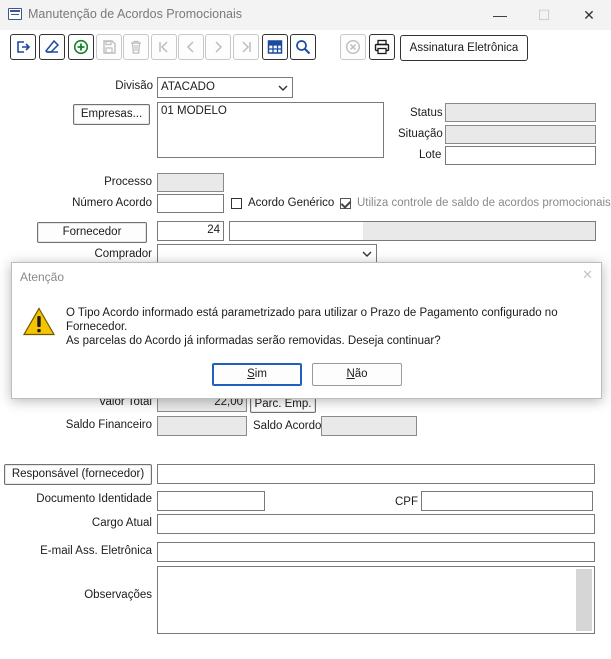  Describe the element at coordinates (225, 87) in the screenshot. I see `divisao-select: ATACADO` at that location.